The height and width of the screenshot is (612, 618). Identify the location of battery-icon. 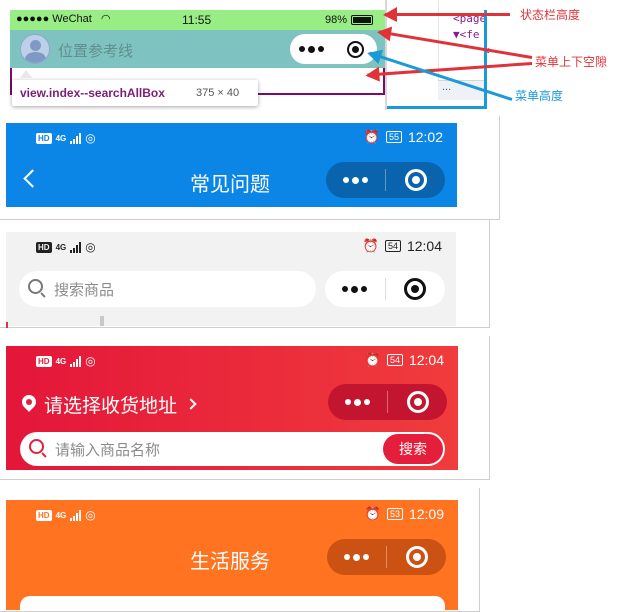
(362, 20).